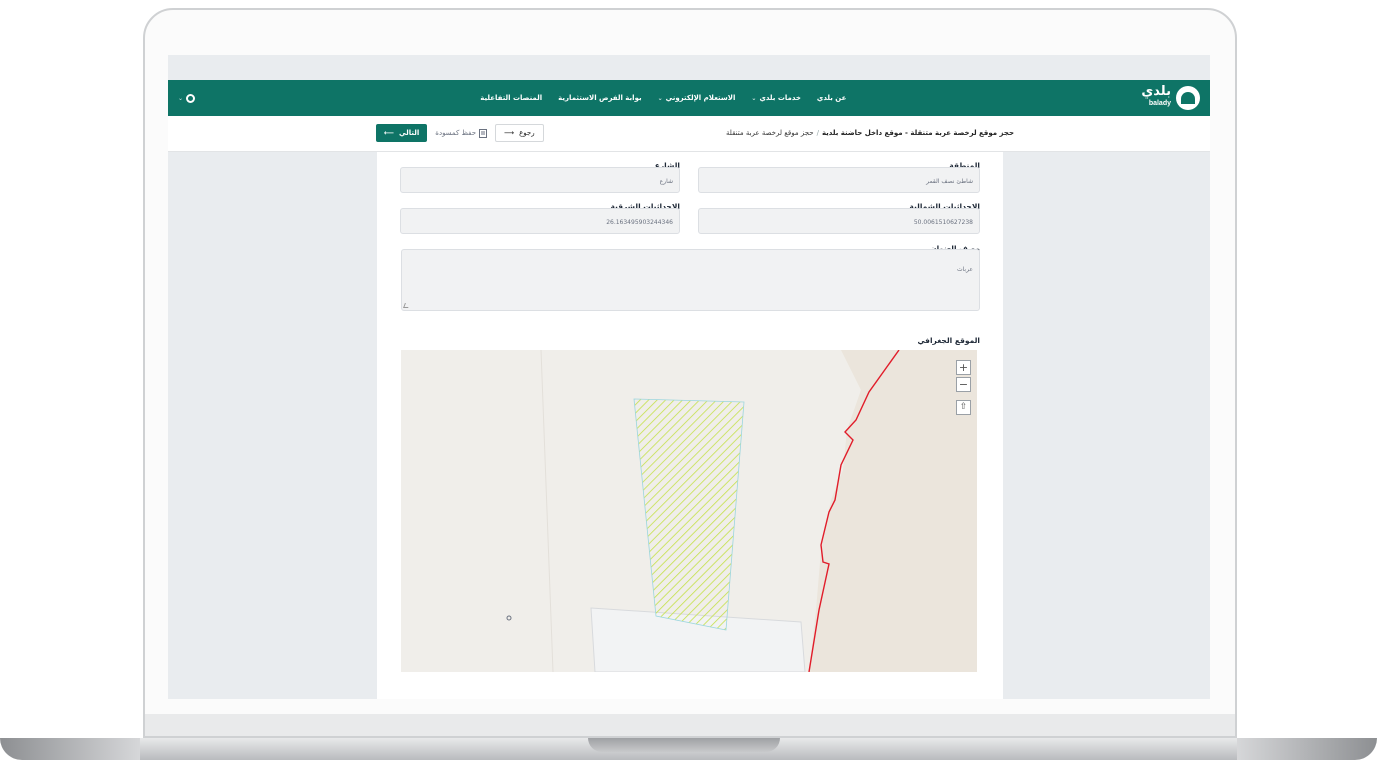  What do you see at coordinates (831, 98) in the screenshot?
I see `nav-about: عن بلدي` at bounding box center [831, 98].